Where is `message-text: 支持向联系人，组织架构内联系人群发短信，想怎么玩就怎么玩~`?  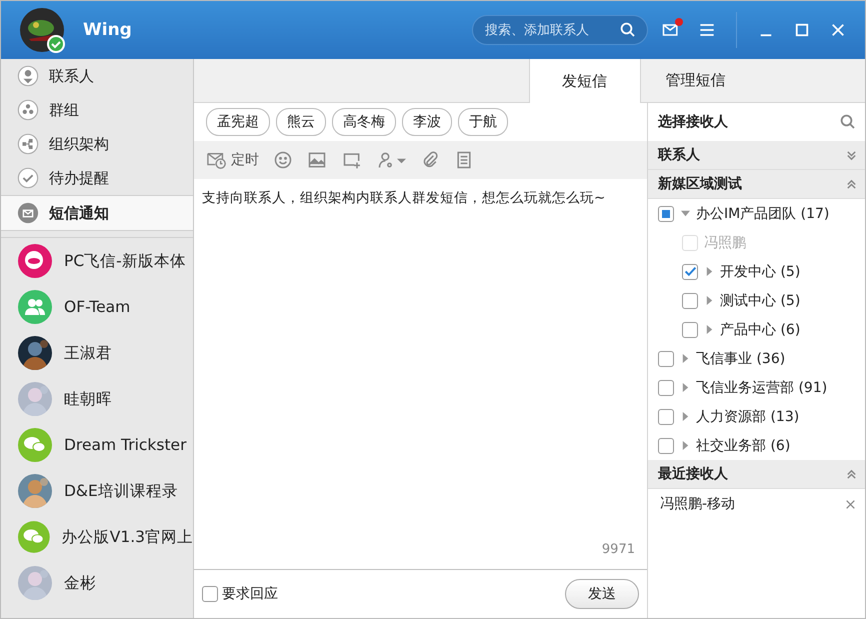
message-text: 支持向联系人，组织架构内联系人群发短信，想怎么玩就怎么玩~ is located at coordinates (404, 198).